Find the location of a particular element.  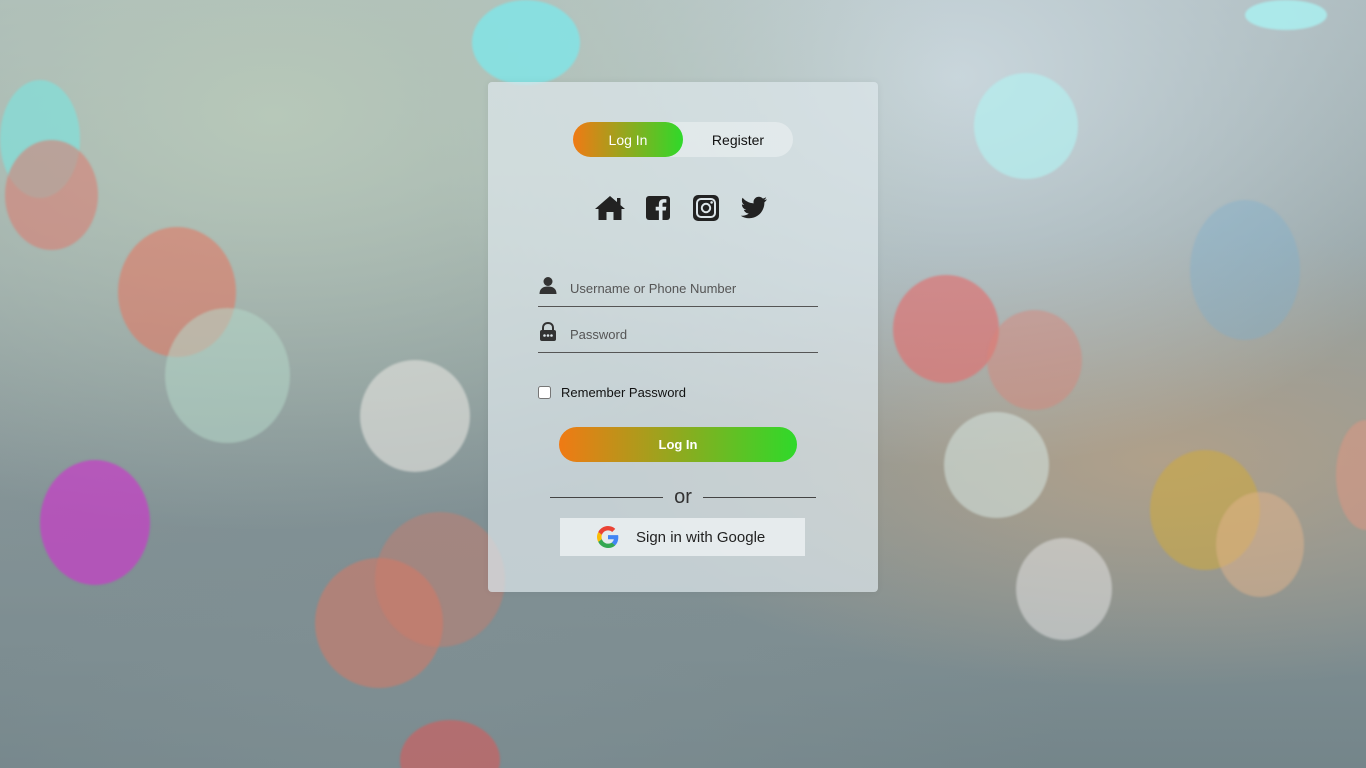

google-signin-label: Sign in with Google is located at coordinates (701, 537).